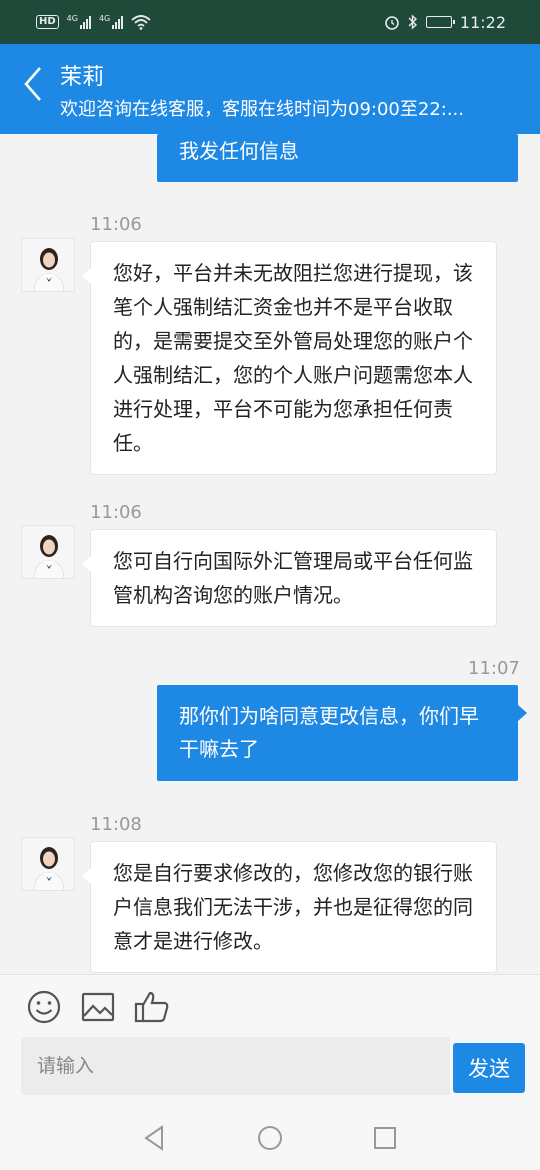 This screenshot has height=1170, width=540. What do you see at coordinates (329, 732) in the screenshot?
I see `message-text: 那你们为啥同意更改信息，你们早干嘛去了` at bounding box center [329, 732].